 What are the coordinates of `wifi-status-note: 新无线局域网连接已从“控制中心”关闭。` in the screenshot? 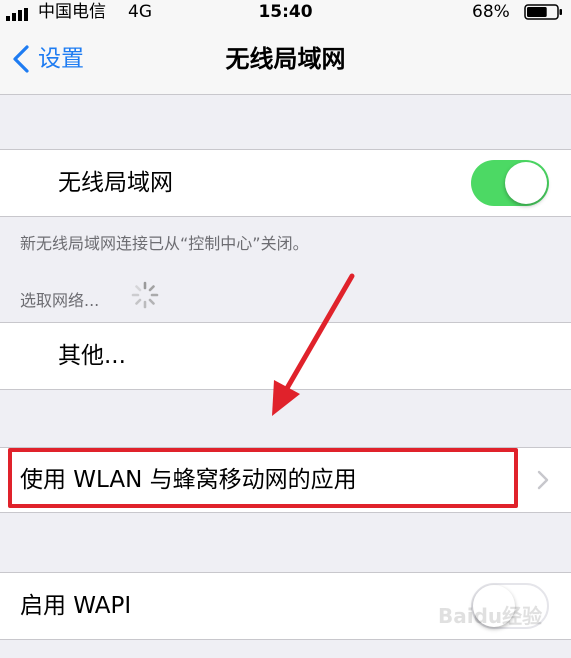 It's located at (164, 243).